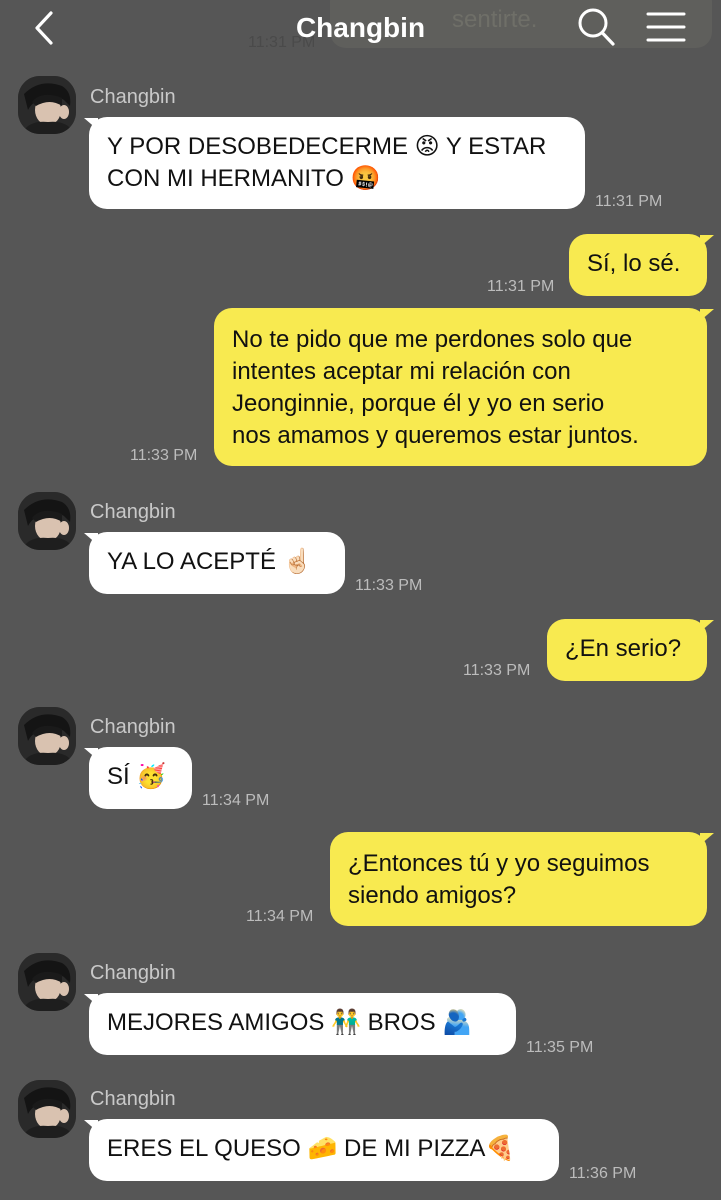 Image resolution: width=721 pixels, height=1200 pixels. What do you see at coordinates (435, 435) in the screenshot?
I see `message-line: nos amamos y queremos estar juntos.` at bounding box center [435, 435].